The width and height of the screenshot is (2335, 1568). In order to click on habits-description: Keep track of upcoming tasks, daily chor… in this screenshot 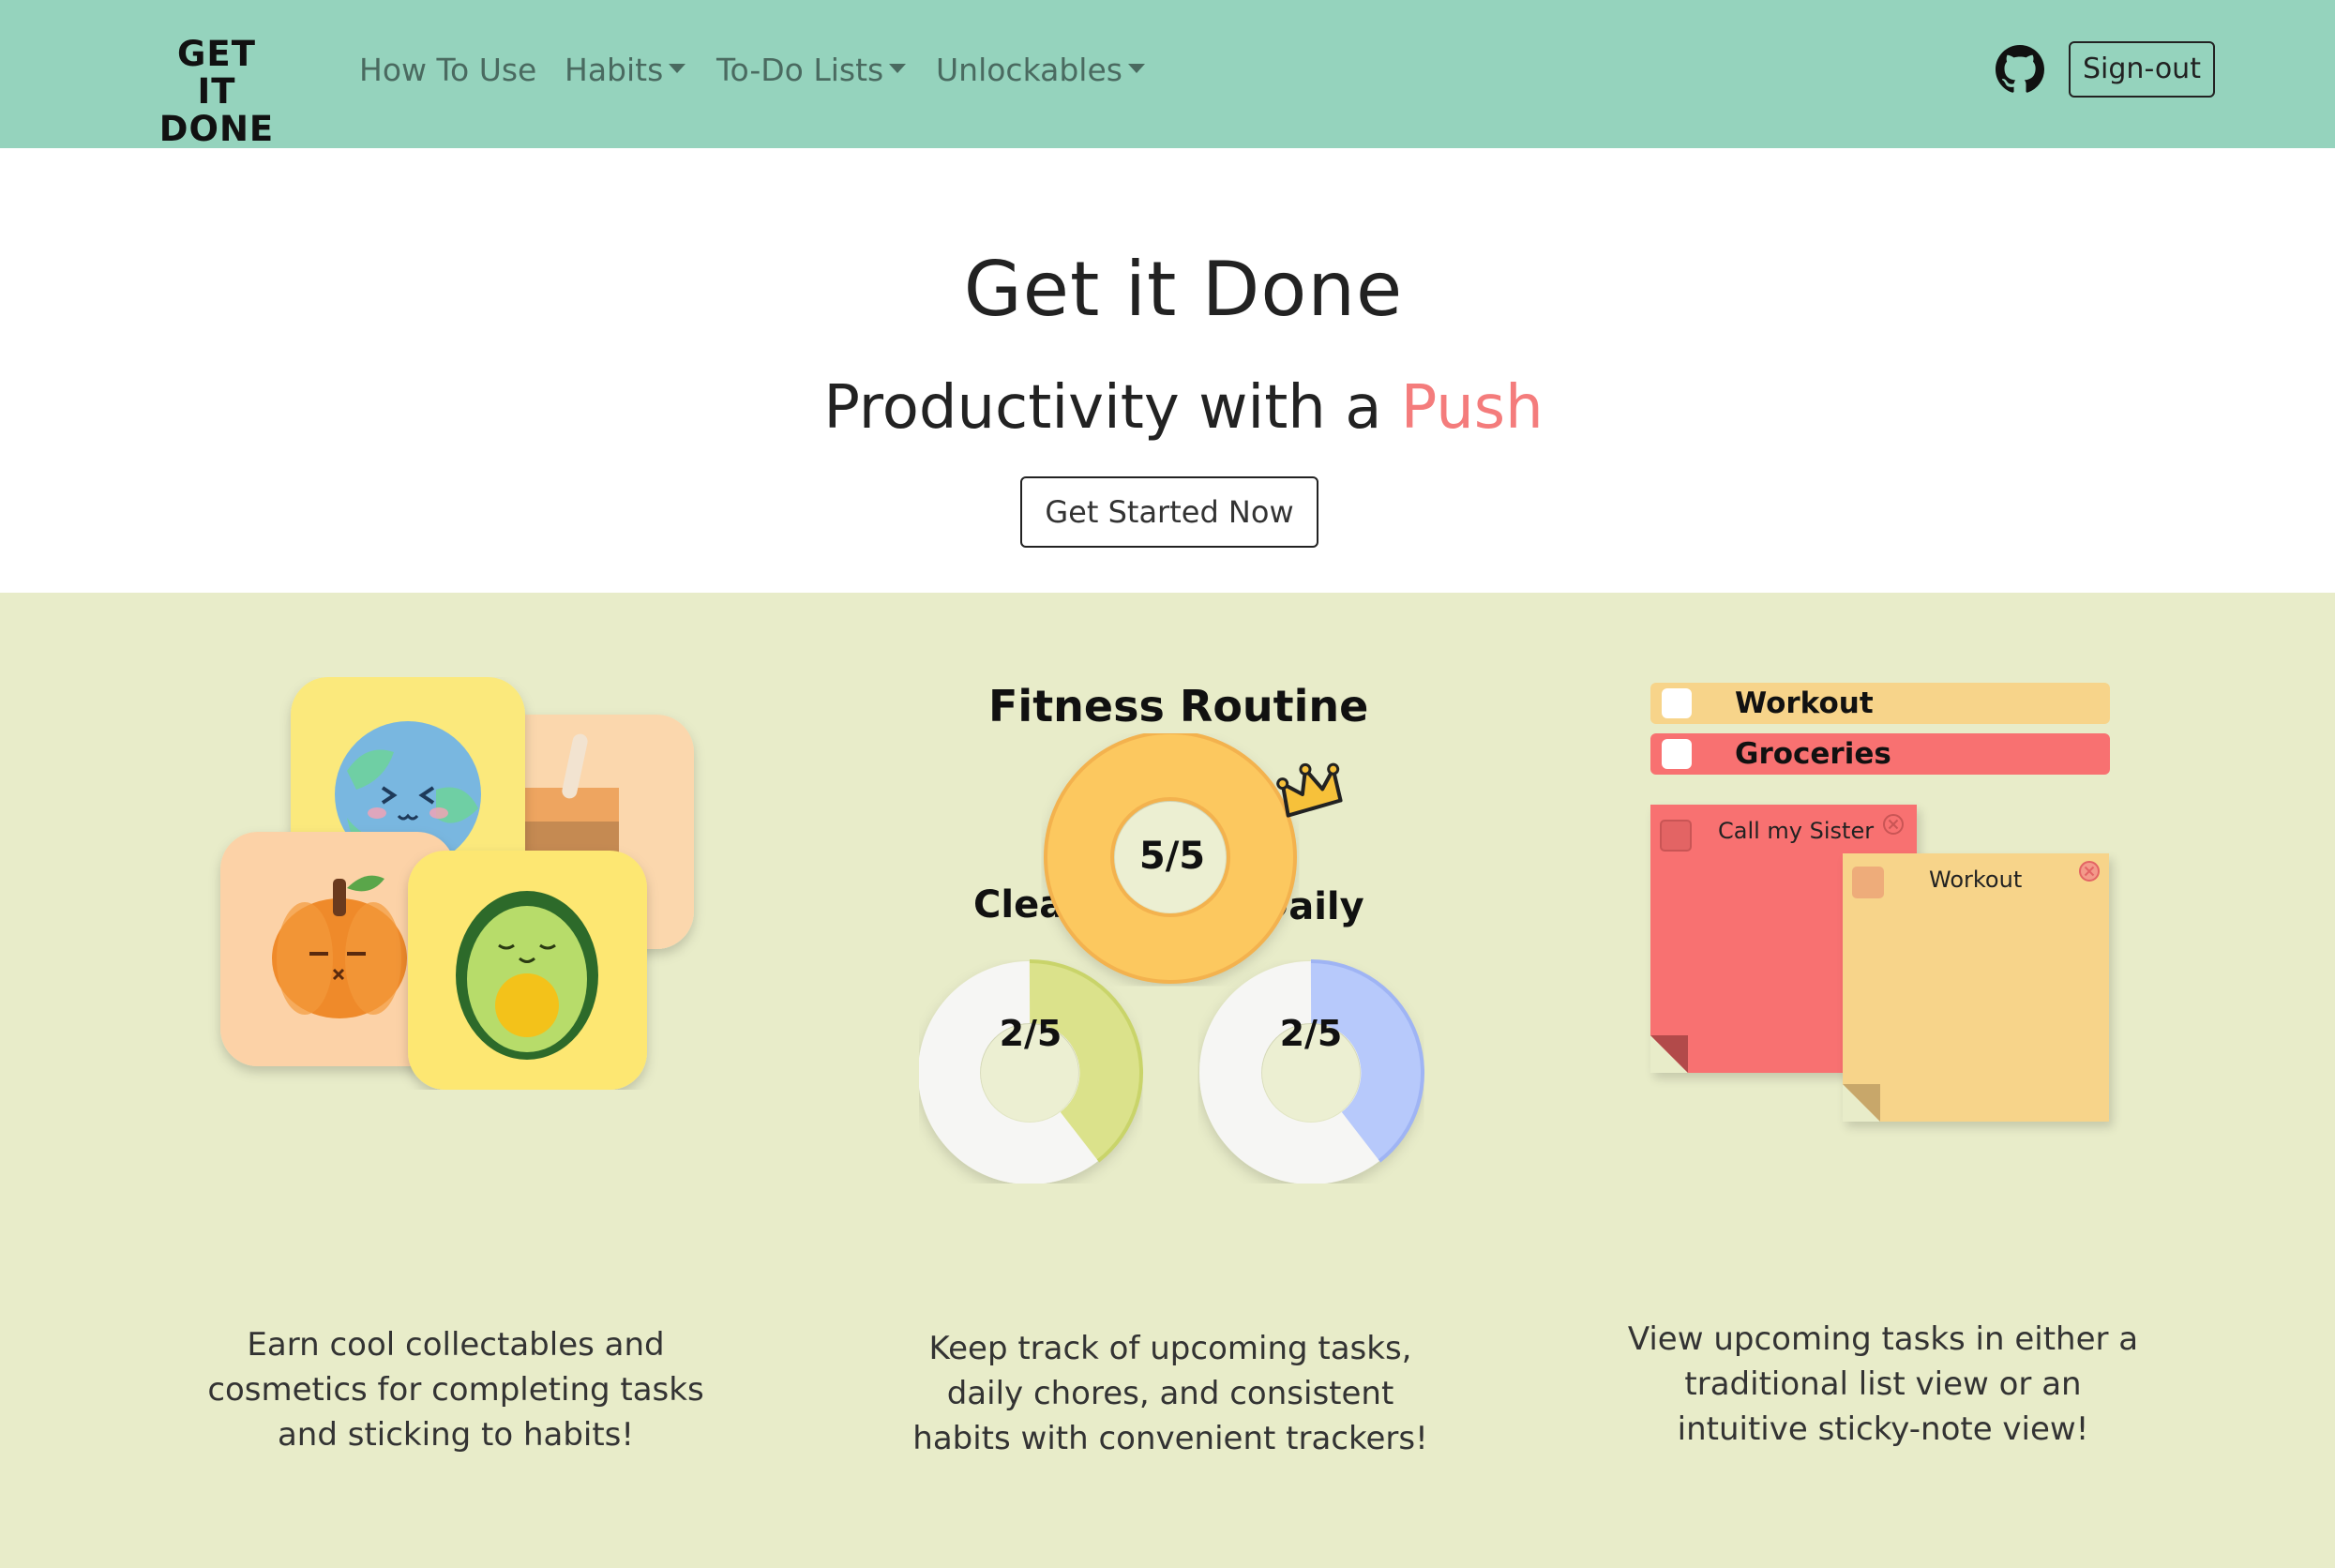, I will do `click(1170, 1393)`.